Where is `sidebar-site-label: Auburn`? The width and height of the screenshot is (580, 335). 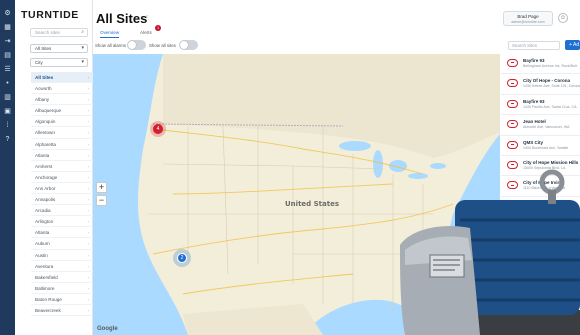 sidebar-site-label: Auburn is located at coordinates (42, 244).